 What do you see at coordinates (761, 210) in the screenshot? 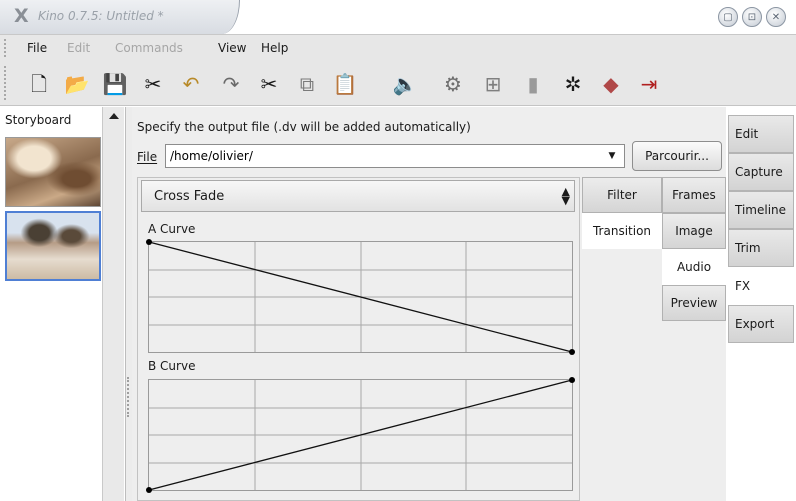
I see `tab-timeline: Timeline` at bounding box center [761, 210].